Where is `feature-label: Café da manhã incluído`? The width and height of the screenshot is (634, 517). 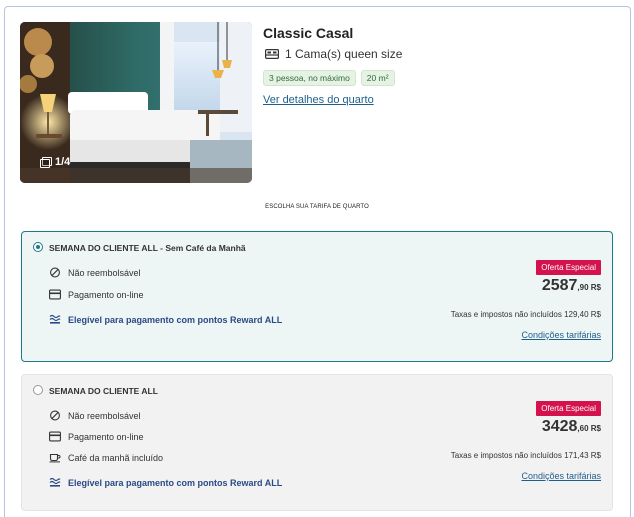
feature-label: Café da manhã incluído is located at coordinates (116, 457).